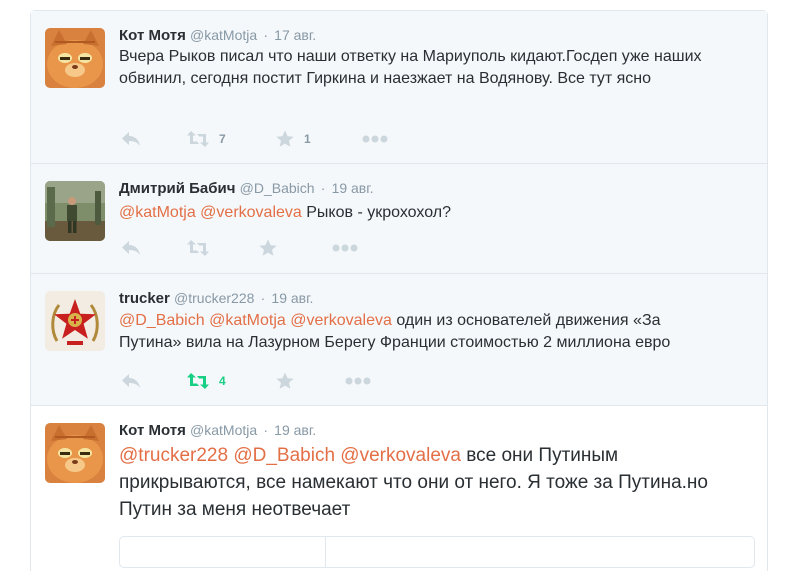 The height and width of the screenshot is (576, 798). I want to click on retweet-button: 4, so click(206, 381).